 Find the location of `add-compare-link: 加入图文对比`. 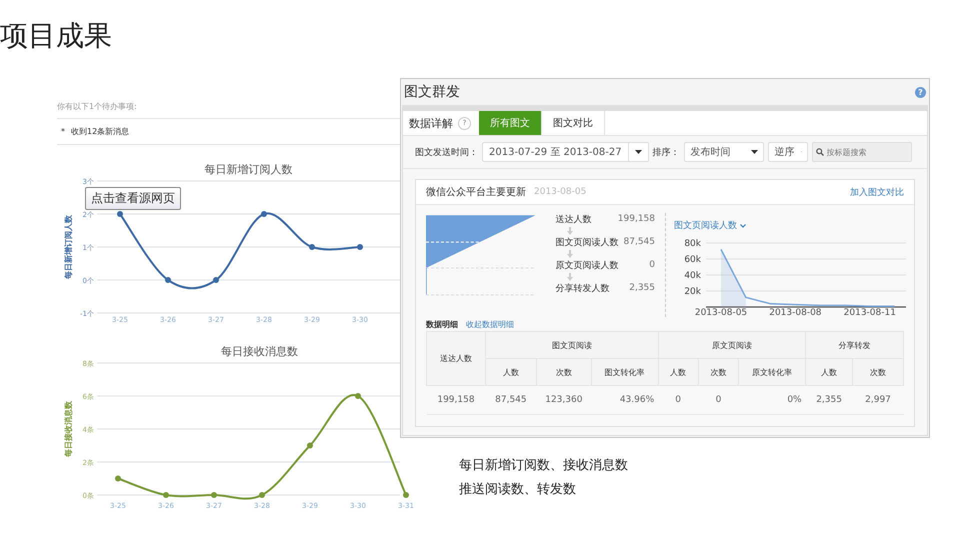

add-compare-link: 加入图文对比 is located at coordinates (877, 192).